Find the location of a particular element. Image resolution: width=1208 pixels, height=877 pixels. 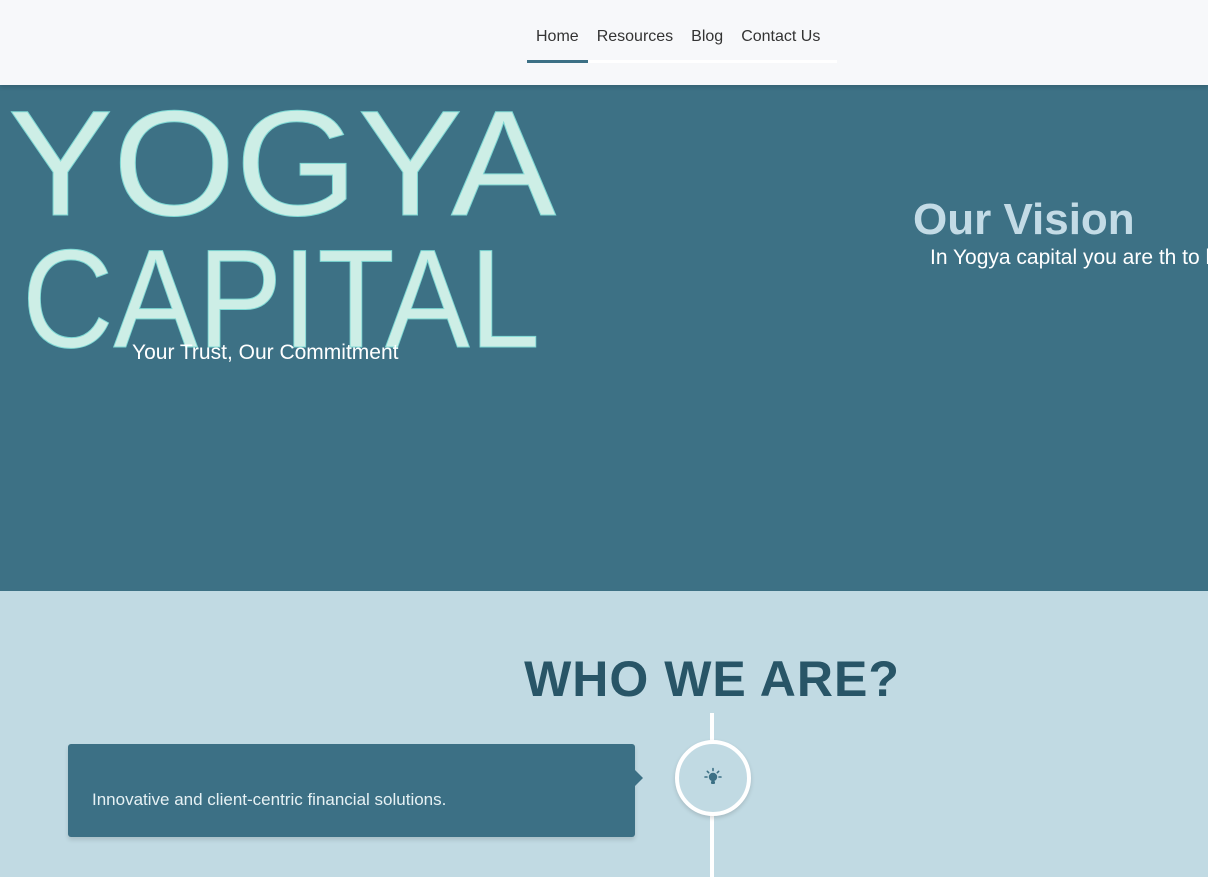

timeline-node is located at coordinates (713, 778).